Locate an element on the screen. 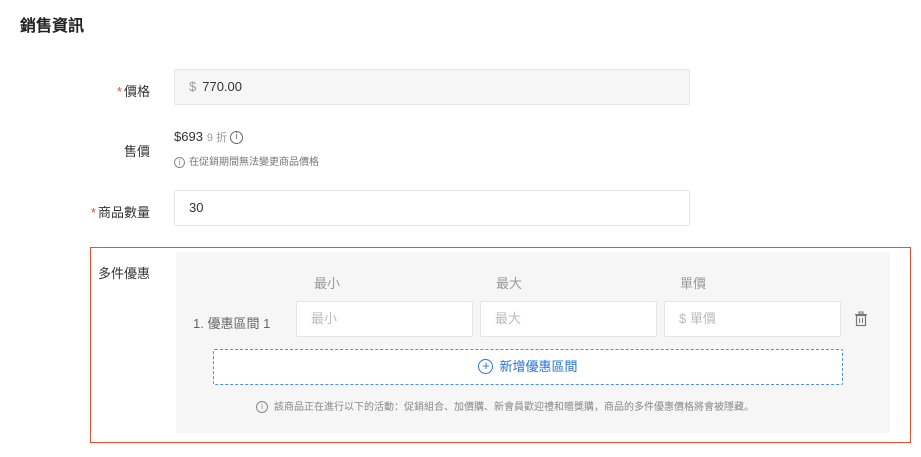 The width and height of the screenshot is (921, 457). column-min: 最小 is located at coordinates (327, 283).